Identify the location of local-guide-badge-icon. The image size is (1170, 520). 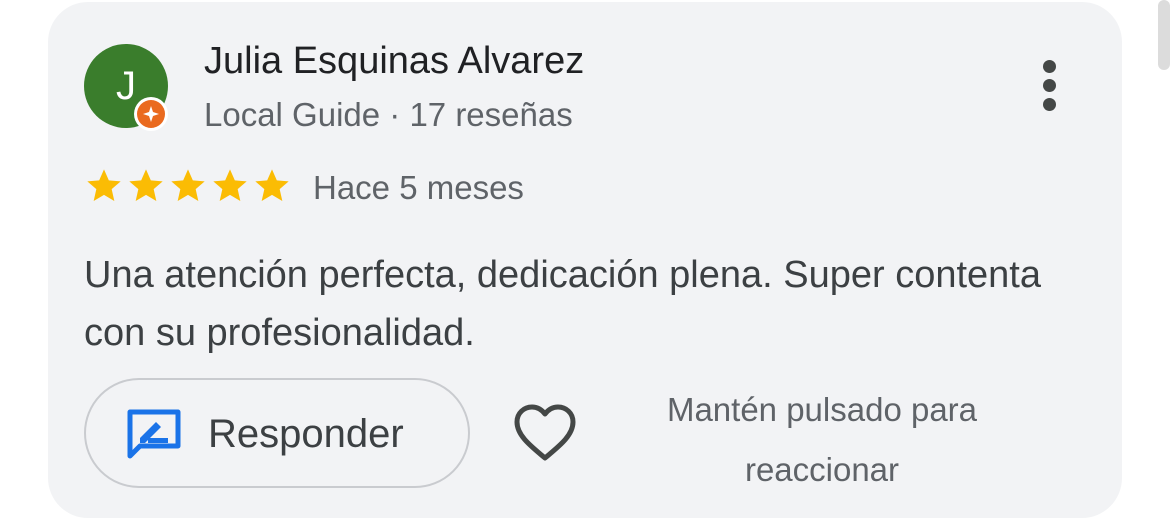
(151, 114).